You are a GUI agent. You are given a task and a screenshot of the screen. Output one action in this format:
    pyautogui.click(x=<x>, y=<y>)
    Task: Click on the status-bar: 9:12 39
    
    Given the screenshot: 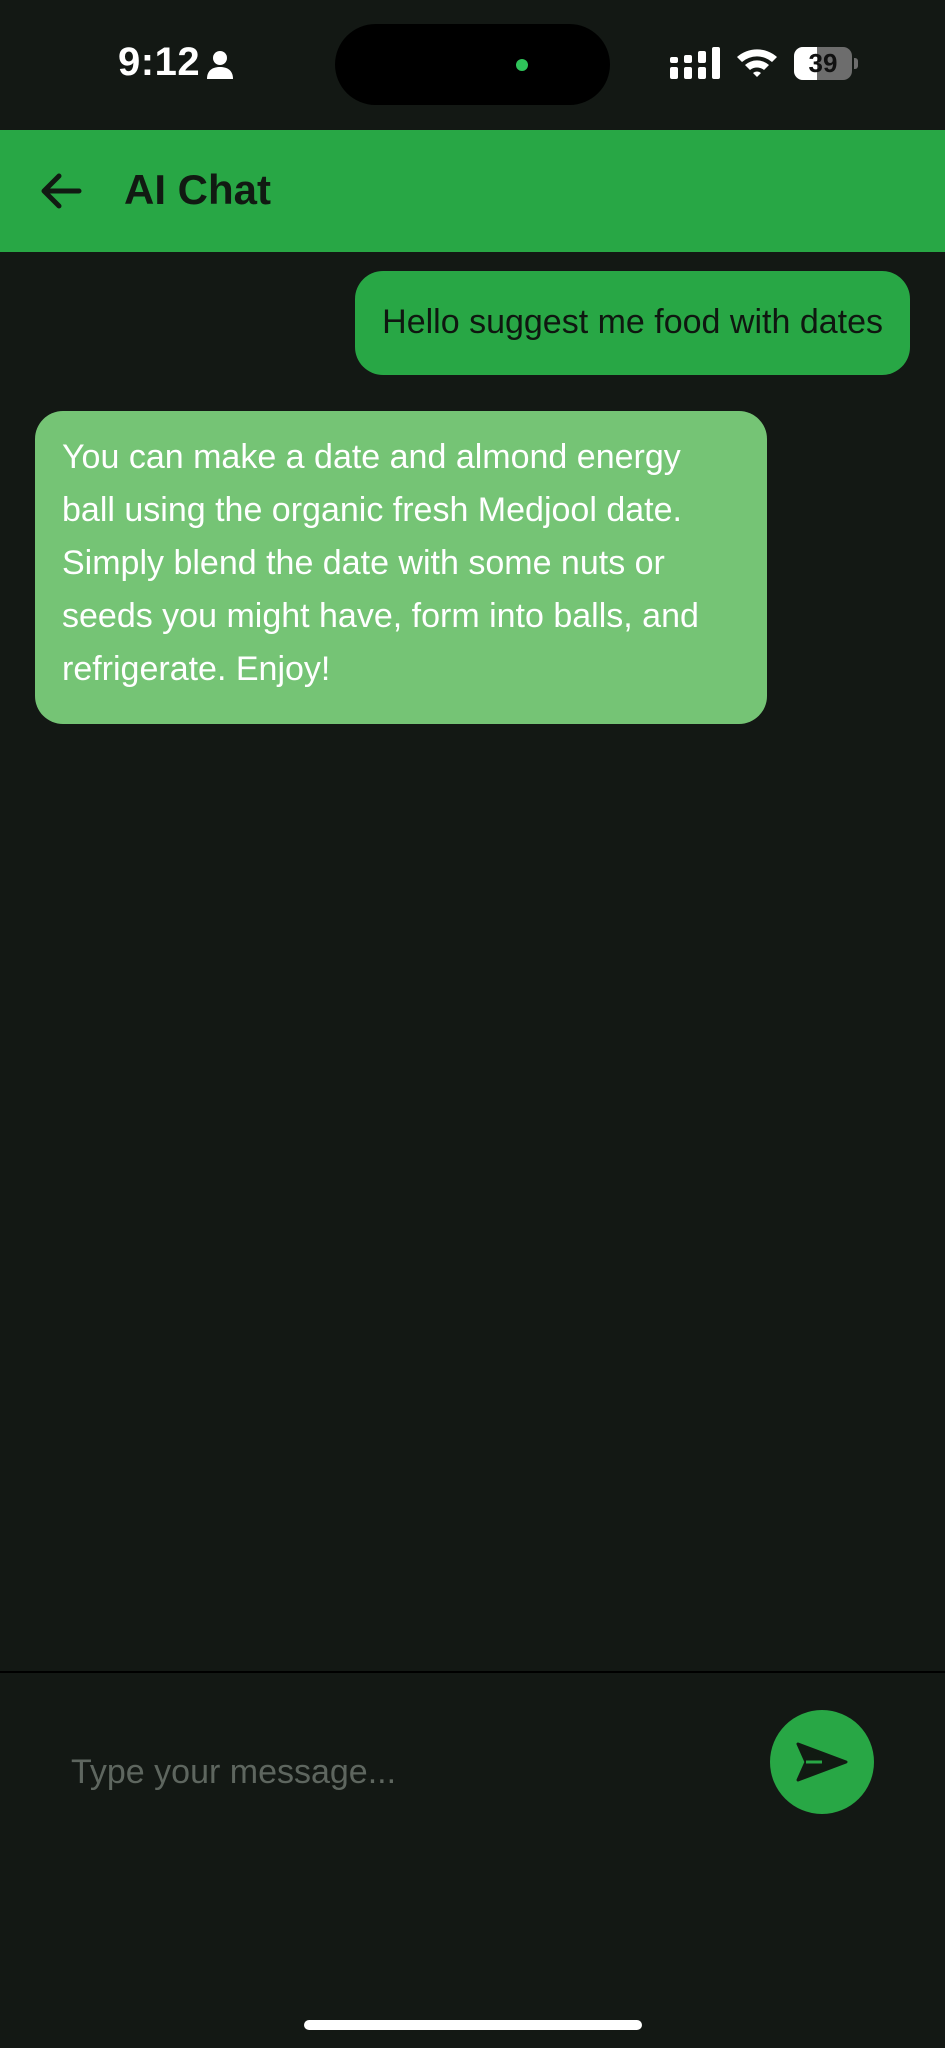 What is the action you would take?
    pyautogui.click(x=472, y=65)
    